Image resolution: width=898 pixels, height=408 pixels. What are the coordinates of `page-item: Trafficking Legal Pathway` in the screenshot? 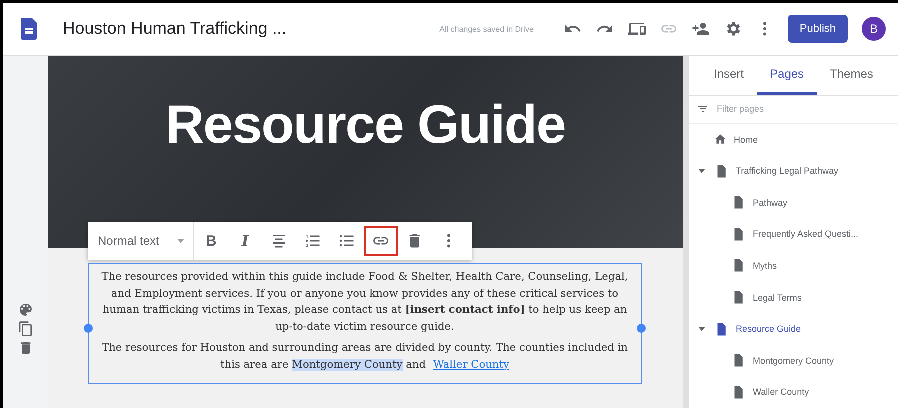 It's located at (793, 172).